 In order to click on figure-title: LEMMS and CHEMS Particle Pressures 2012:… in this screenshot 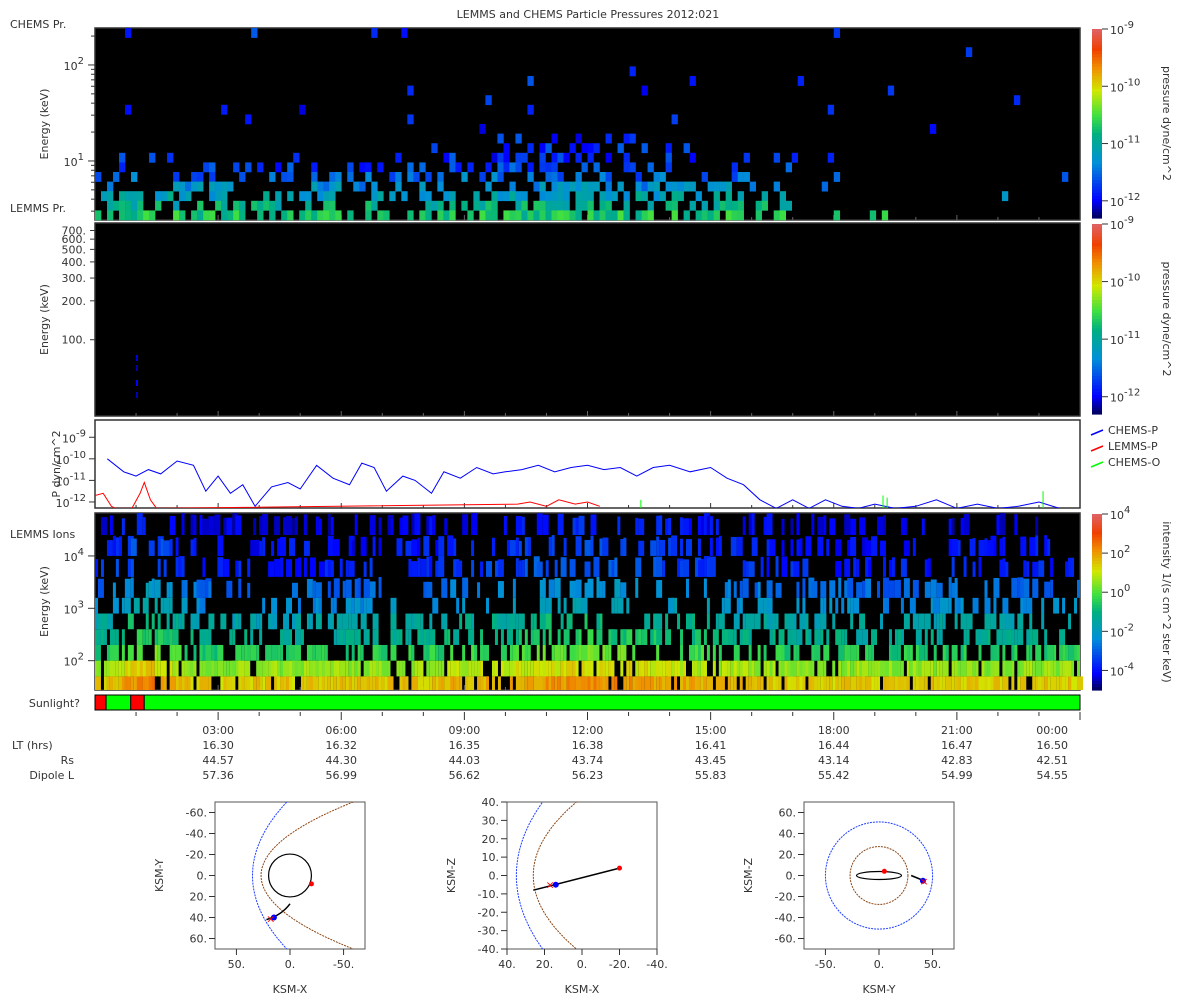, I will do `click(588, 14)`.